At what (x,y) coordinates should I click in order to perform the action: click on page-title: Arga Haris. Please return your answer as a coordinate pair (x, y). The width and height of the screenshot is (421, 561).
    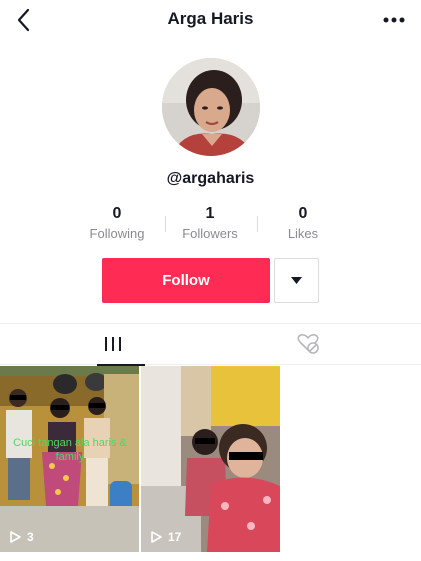
    Looking at the image, I should click on (210, 18).